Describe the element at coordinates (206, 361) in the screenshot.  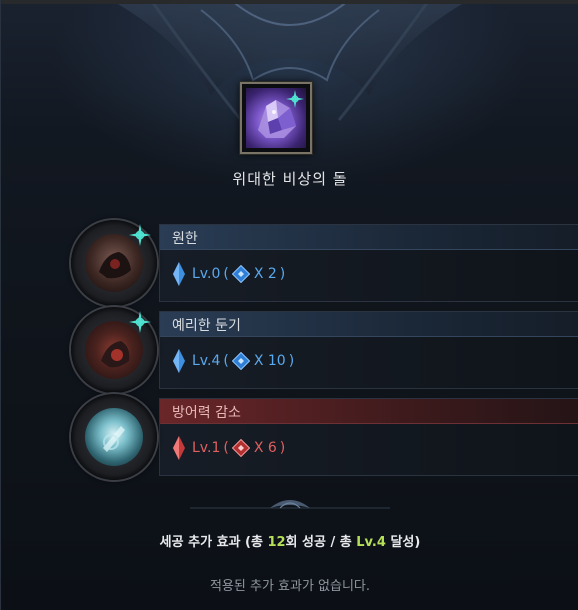
I see `engraving-level: Lv.4` at that location.